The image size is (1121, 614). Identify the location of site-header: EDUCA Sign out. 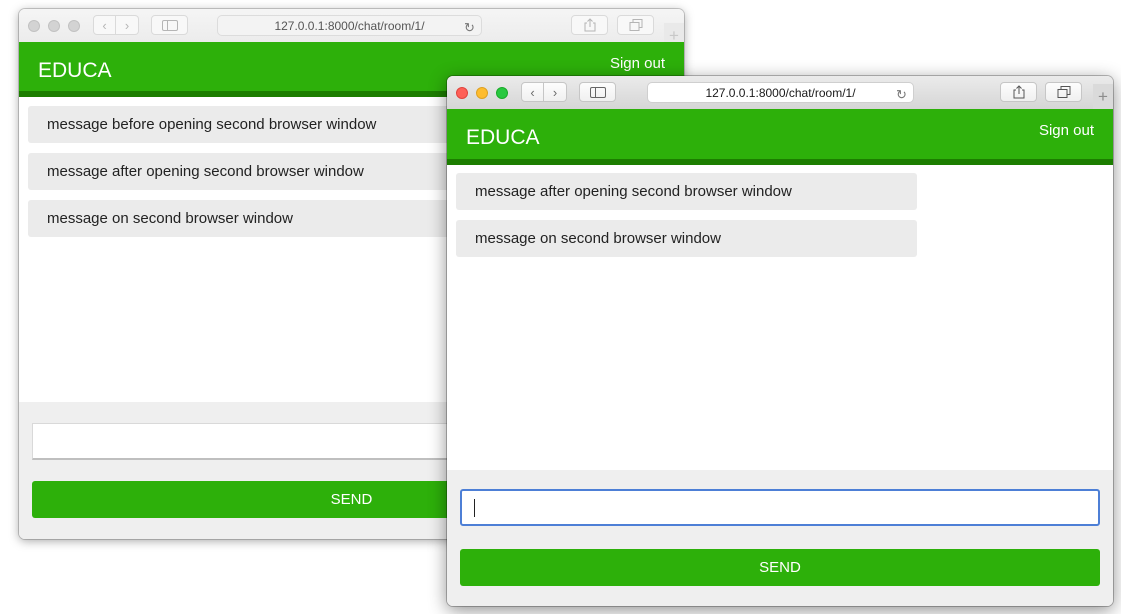
(780, 137).